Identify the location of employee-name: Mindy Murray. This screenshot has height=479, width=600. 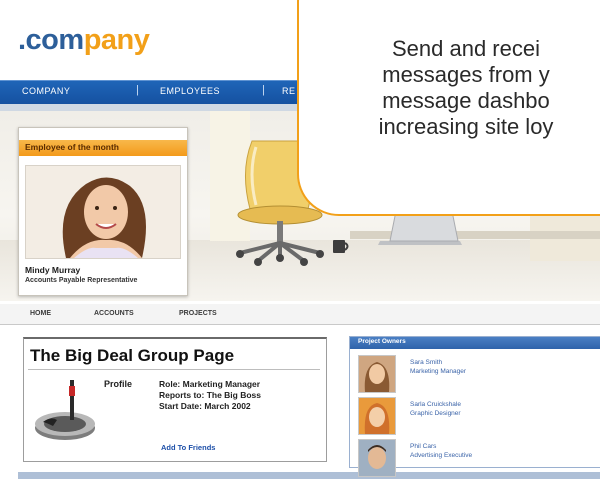
(53, 270).